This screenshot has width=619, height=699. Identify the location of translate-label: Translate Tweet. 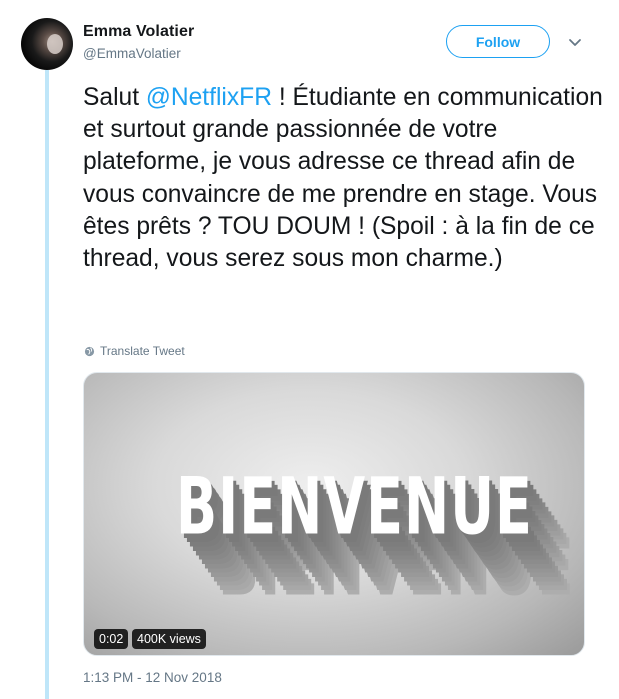
(142, 351).